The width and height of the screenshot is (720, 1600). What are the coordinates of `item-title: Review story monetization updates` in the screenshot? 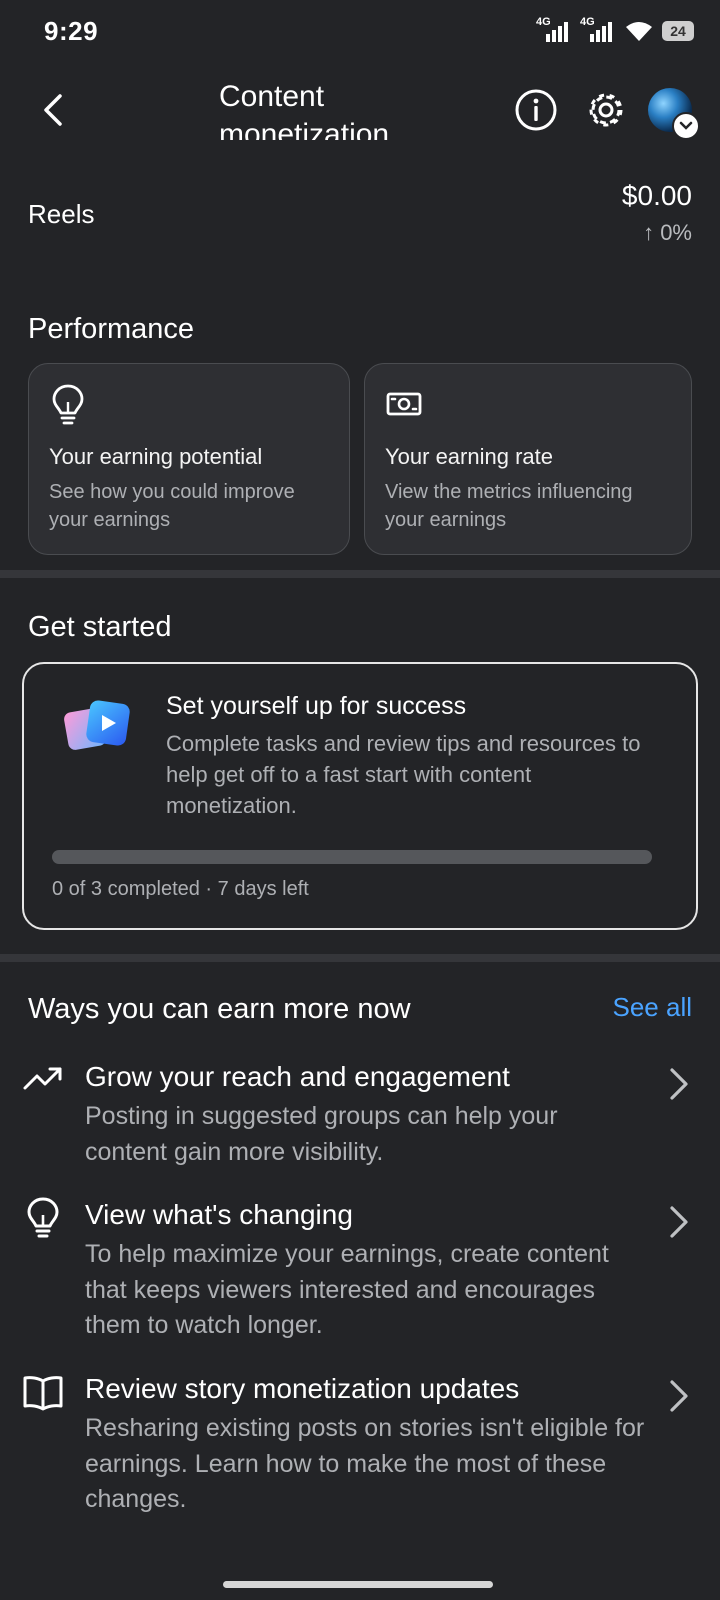 It's located at (302, 1388).